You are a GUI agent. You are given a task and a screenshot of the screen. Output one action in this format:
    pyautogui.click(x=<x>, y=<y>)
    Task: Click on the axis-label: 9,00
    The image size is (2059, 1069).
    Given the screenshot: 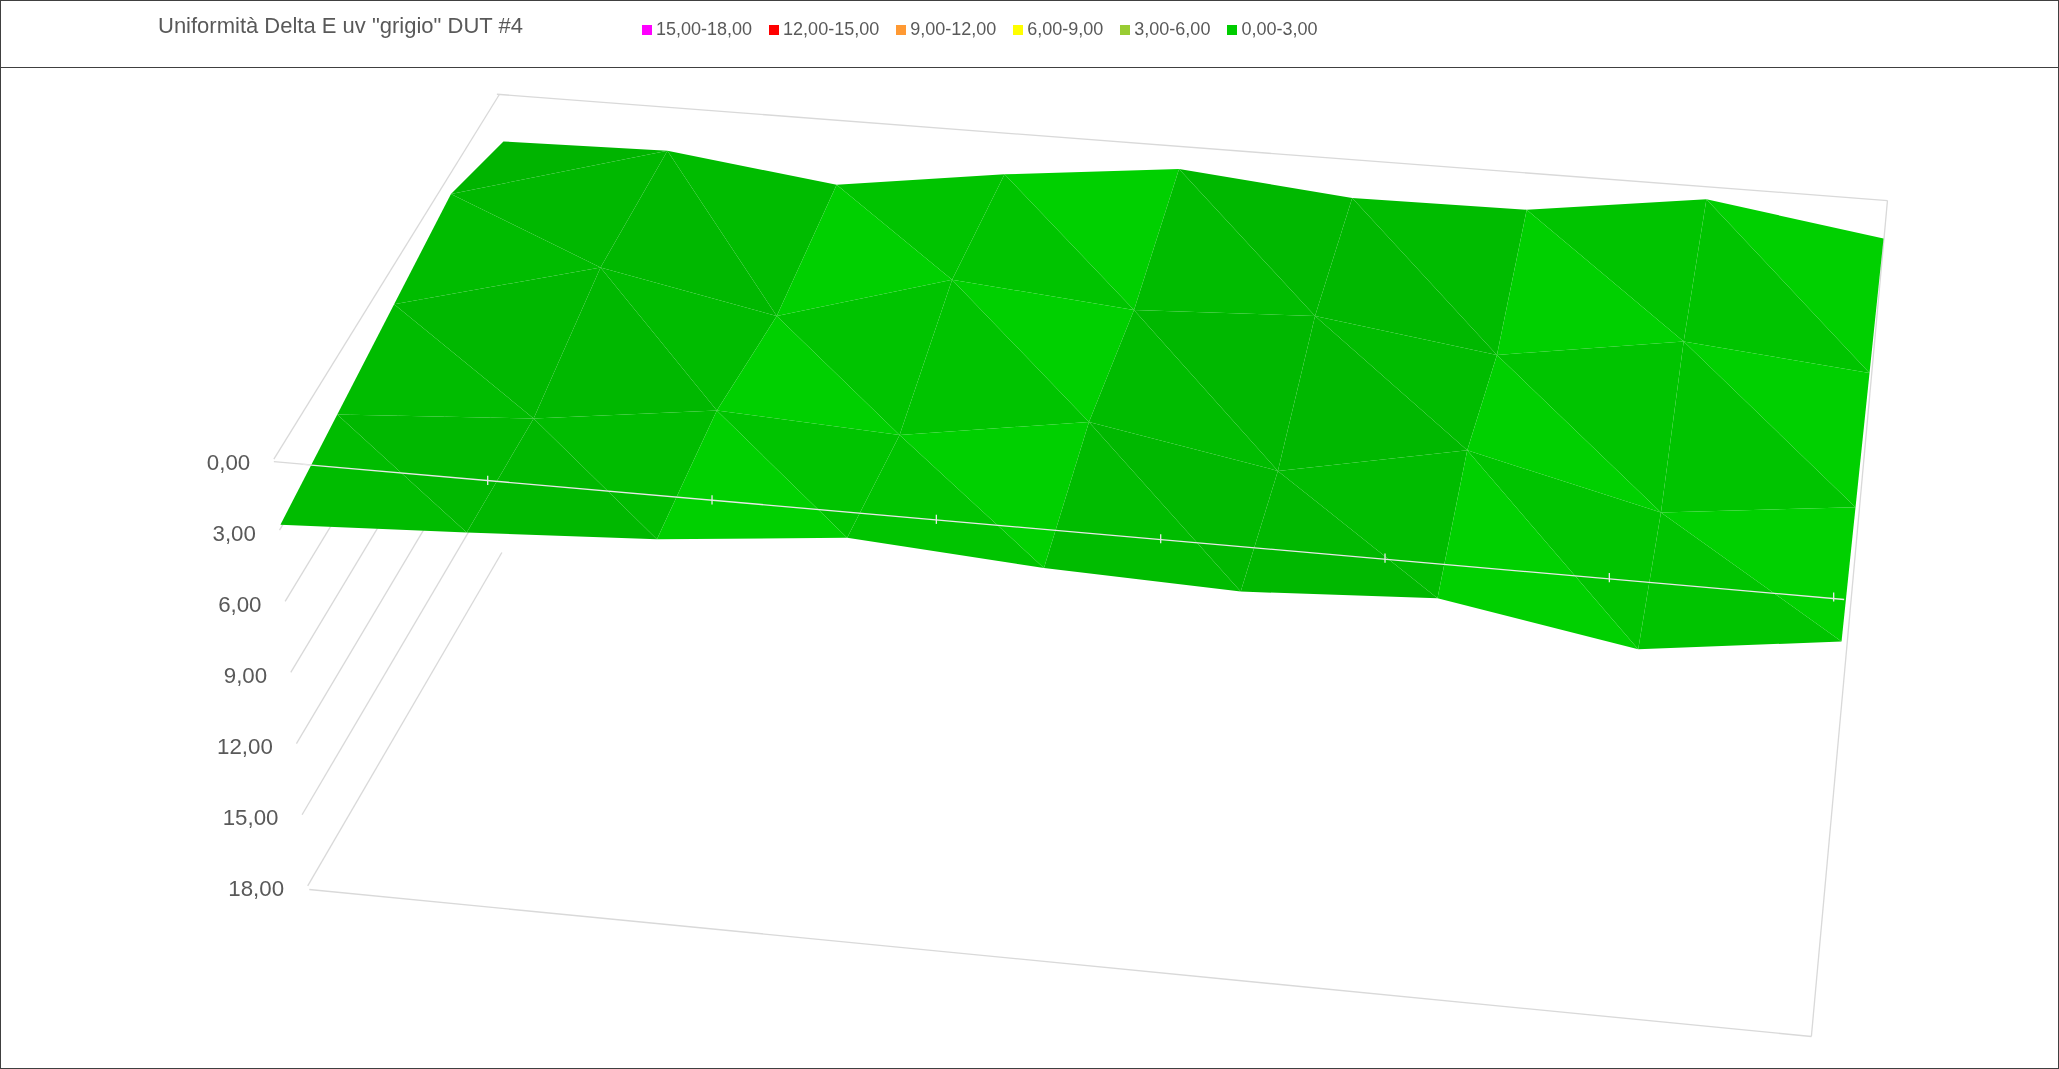 What is the action you would take?
    pyautogui.click(x=245, y=675)
    